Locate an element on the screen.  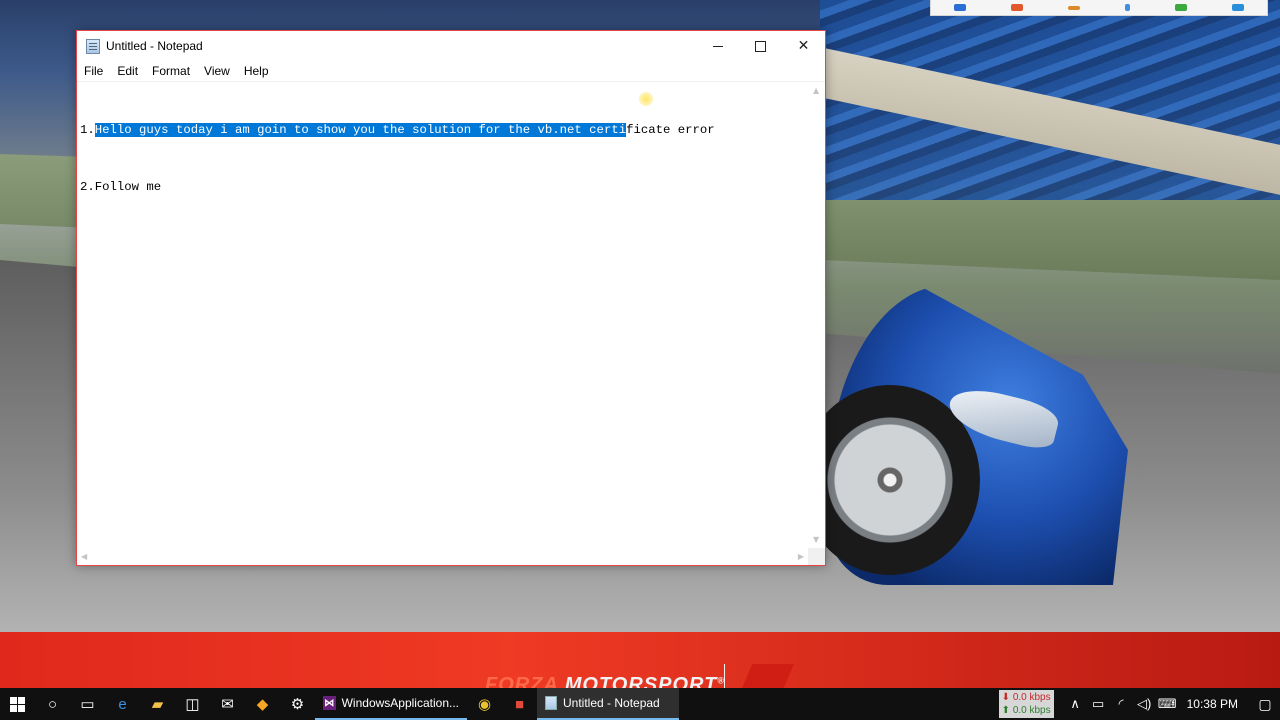
logo-divider is located at coordinates (724, 676).